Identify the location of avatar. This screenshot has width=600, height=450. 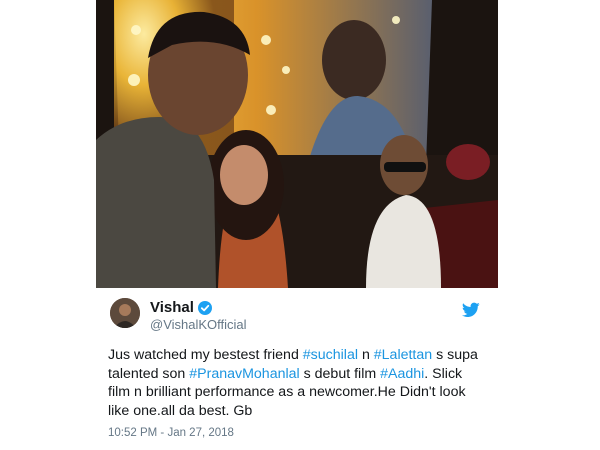
(125, 313).